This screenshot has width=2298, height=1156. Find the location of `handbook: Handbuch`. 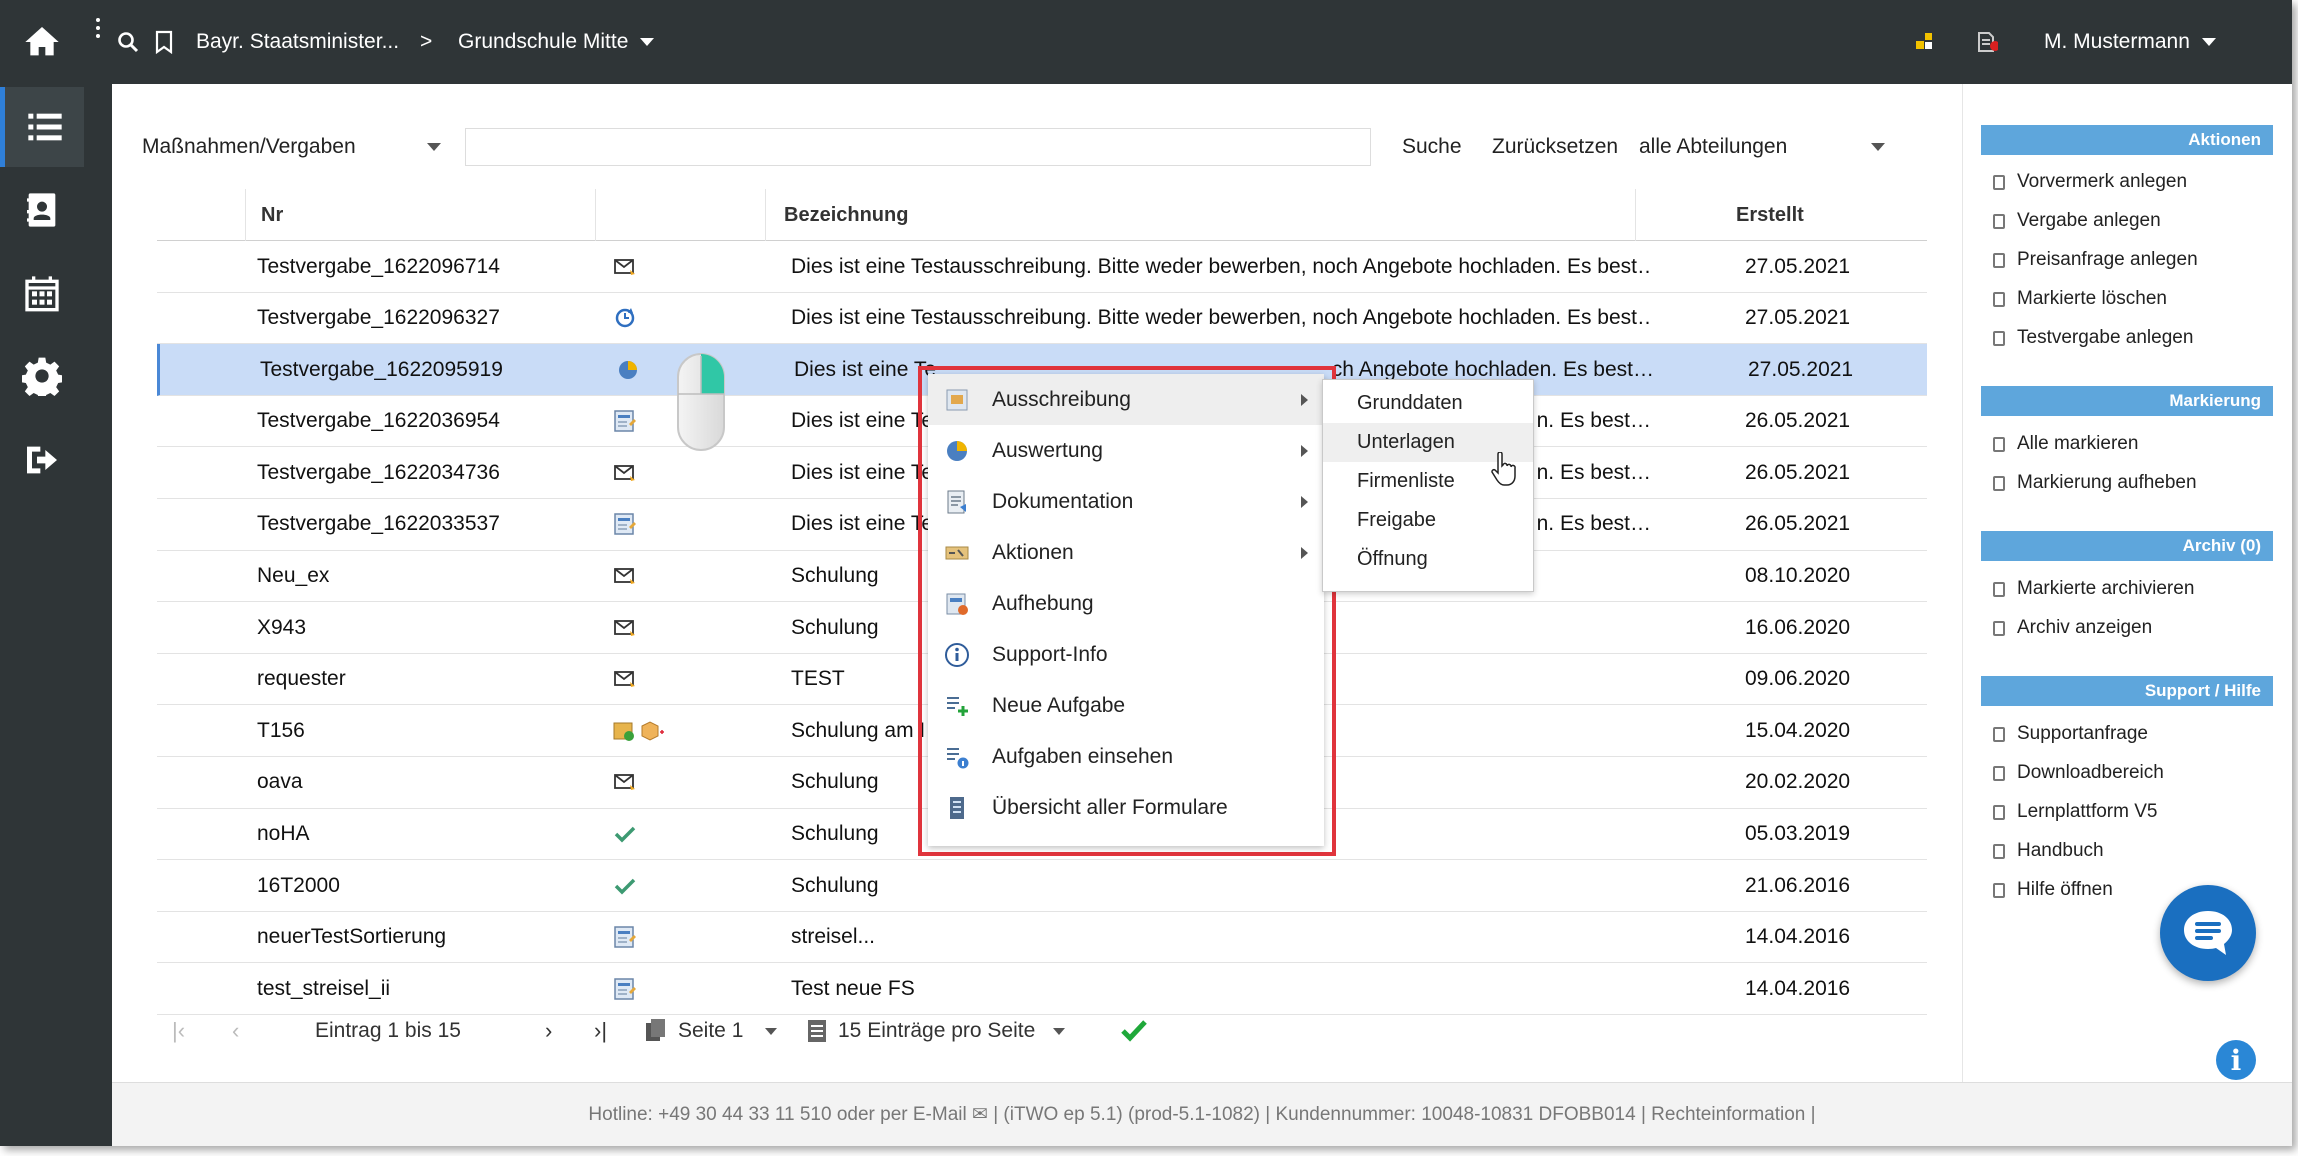

handbook: Handbuch is located at coordinates (2138, 851).